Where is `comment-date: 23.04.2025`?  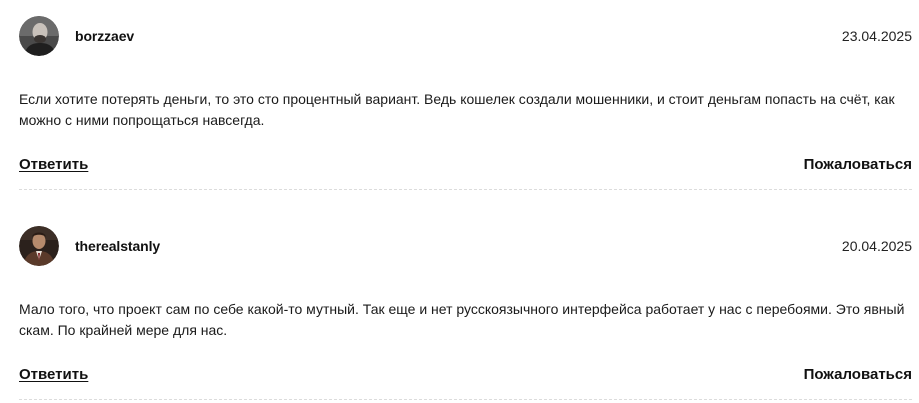 comment-date: 23.04.2025 is located at coordinates (876, 36).